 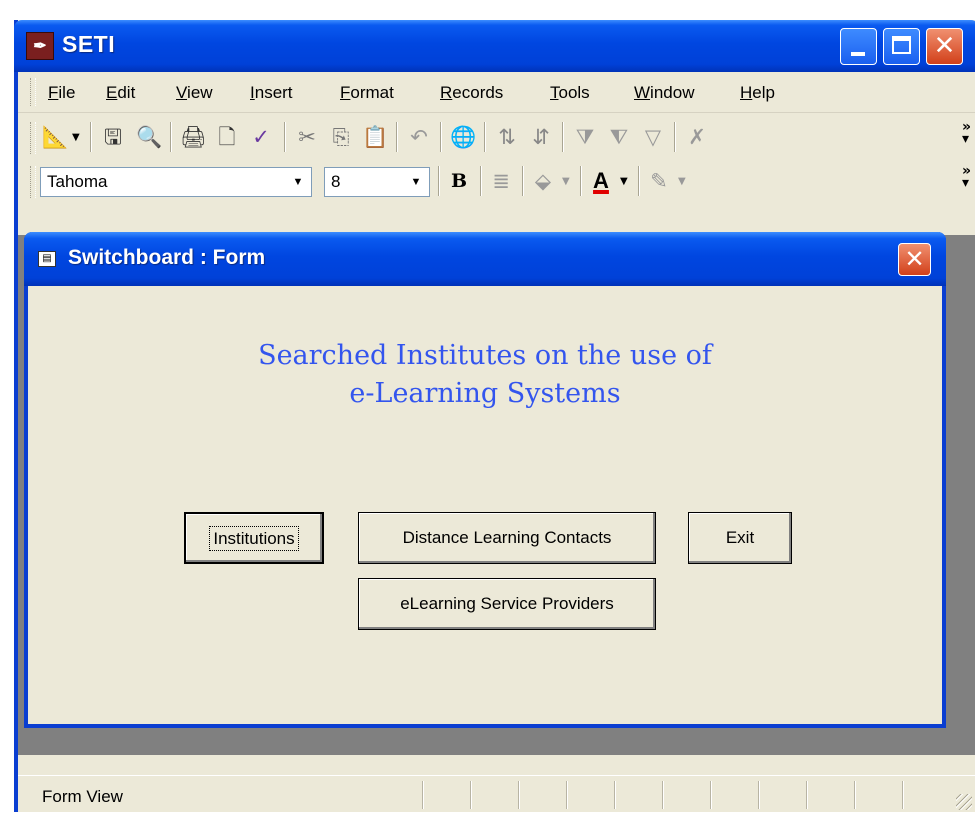 What do you see at coordinates (485, 393) in the screenshot?
I see `form-heading-line2: e-Learning Systems` at bounding box center [485, 393].